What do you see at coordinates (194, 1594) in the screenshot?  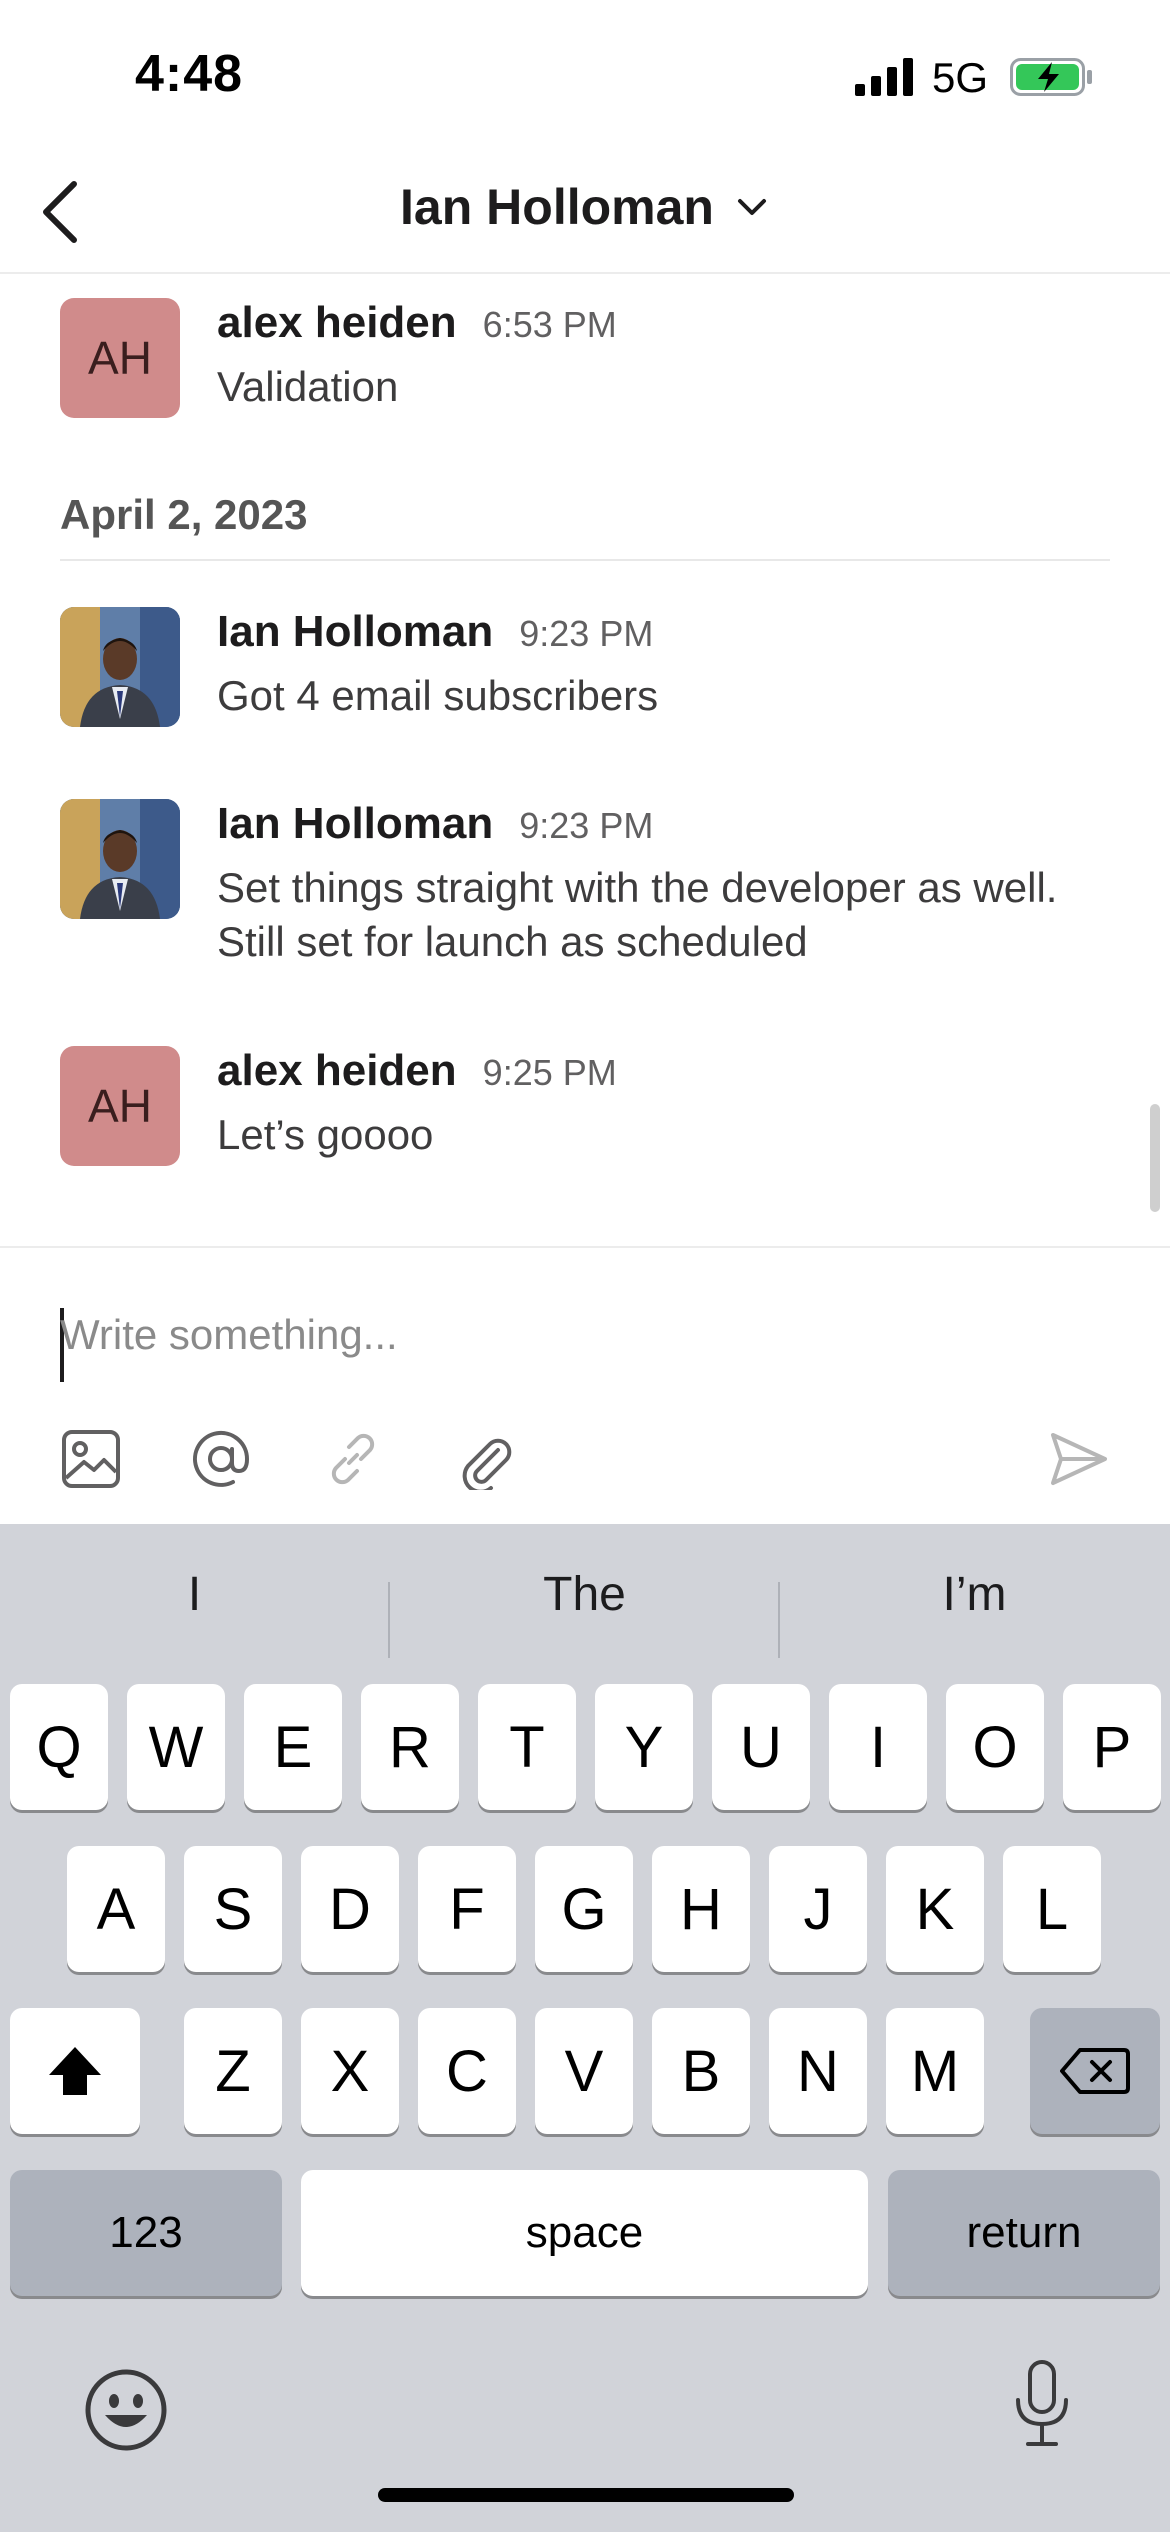 I see `suggestion-1: I` at bounding box center [194, 1594].